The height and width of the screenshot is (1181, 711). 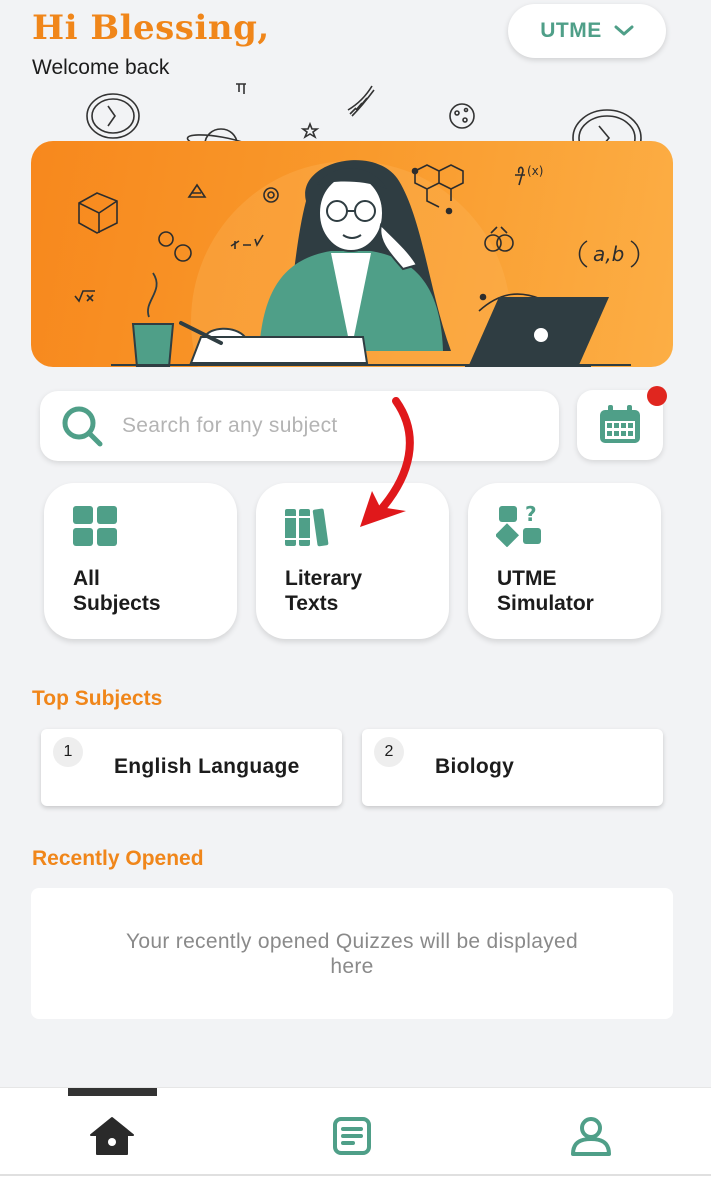 I want to click on rank-badge: 2, so click(x=389, y=752).